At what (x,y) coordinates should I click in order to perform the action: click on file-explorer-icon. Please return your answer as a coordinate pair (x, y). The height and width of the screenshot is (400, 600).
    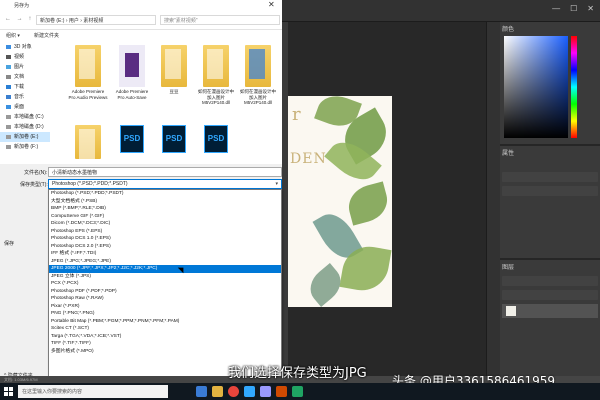
    Looking at the image, I should click on (217, 391).